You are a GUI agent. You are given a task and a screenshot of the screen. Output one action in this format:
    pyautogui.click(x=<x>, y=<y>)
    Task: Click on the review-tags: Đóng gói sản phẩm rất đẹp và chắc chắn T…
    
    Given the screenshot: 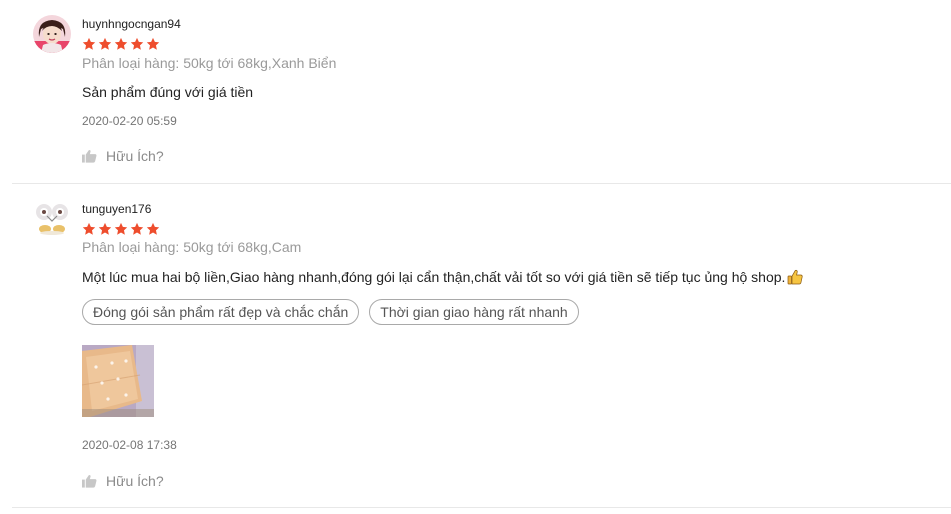 What is the action you would take?
    pyautogui.click(x=330, y=312)
    